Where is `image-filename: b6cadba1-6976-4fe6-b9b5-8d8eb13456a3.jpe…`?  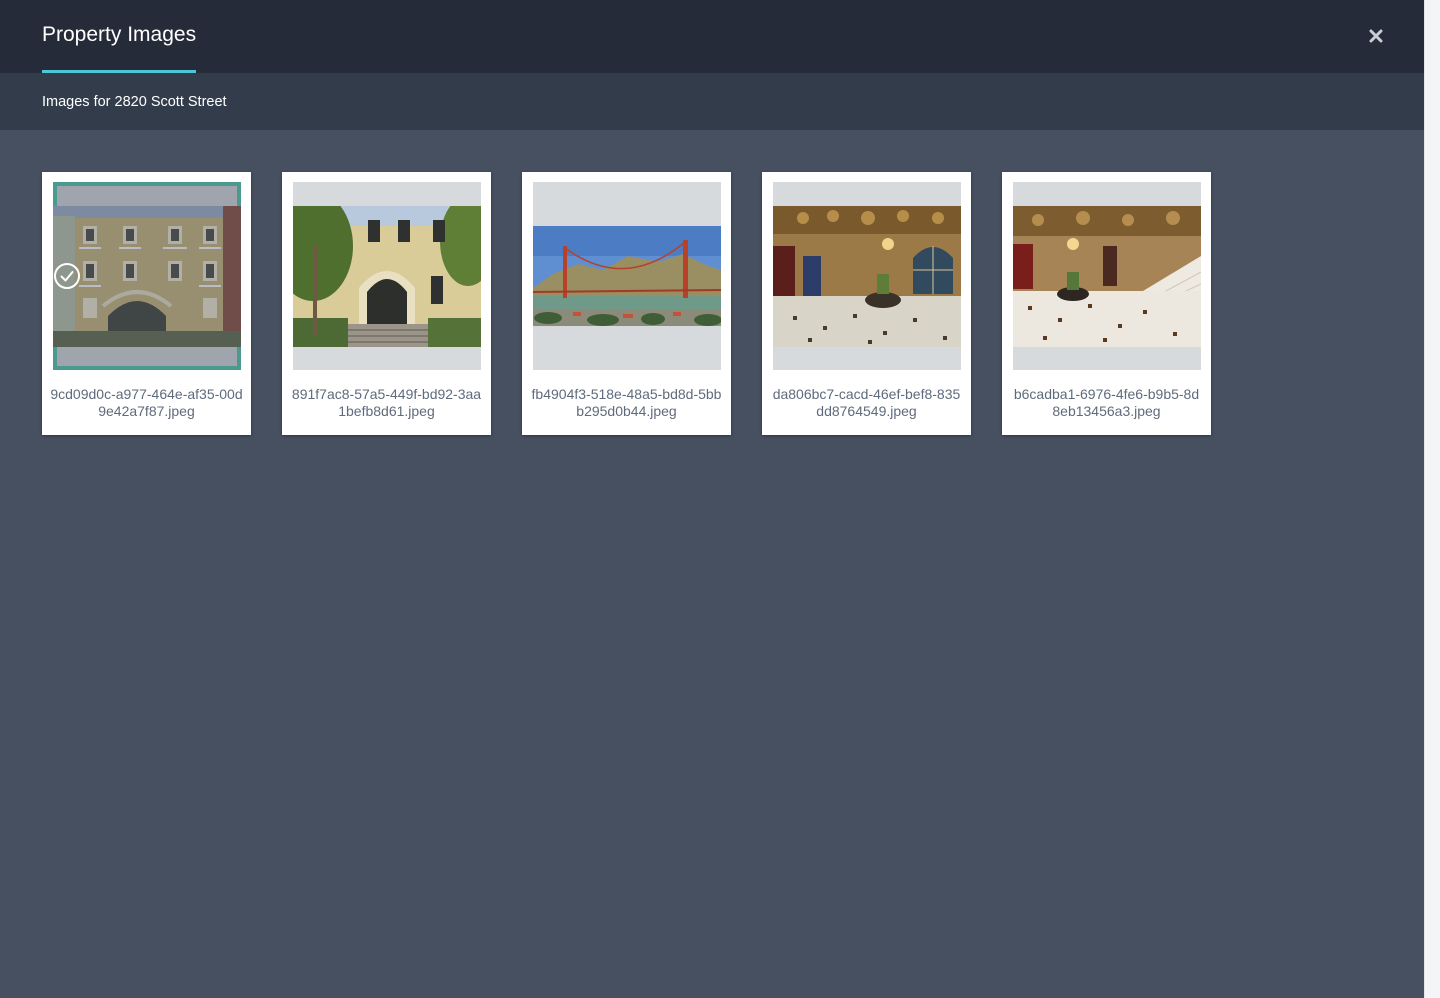 image-filename: b6cadba1-6976-4fe6-b9b5-8d8eb13456a3.jpe… is located at coordinates (1106, 402).